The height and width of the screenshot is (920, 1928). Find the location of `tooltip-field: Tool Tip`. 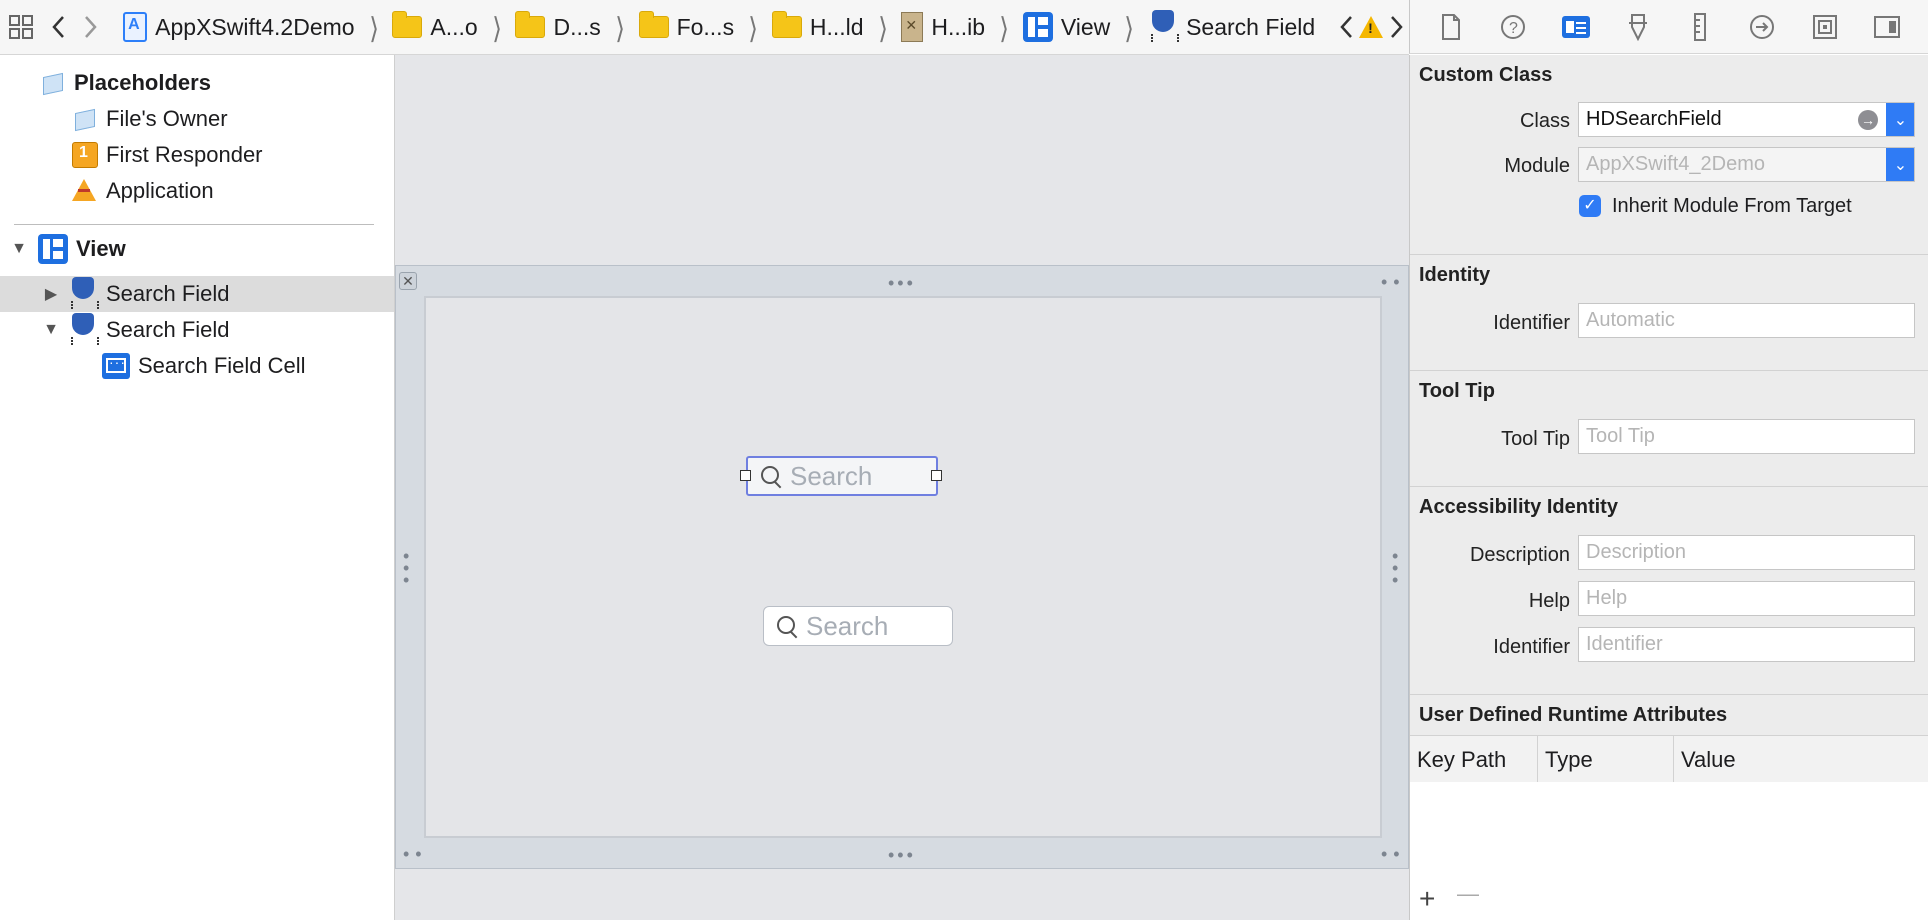

tooltip-field: Tool Tip is located at coordinates (1746, 436).